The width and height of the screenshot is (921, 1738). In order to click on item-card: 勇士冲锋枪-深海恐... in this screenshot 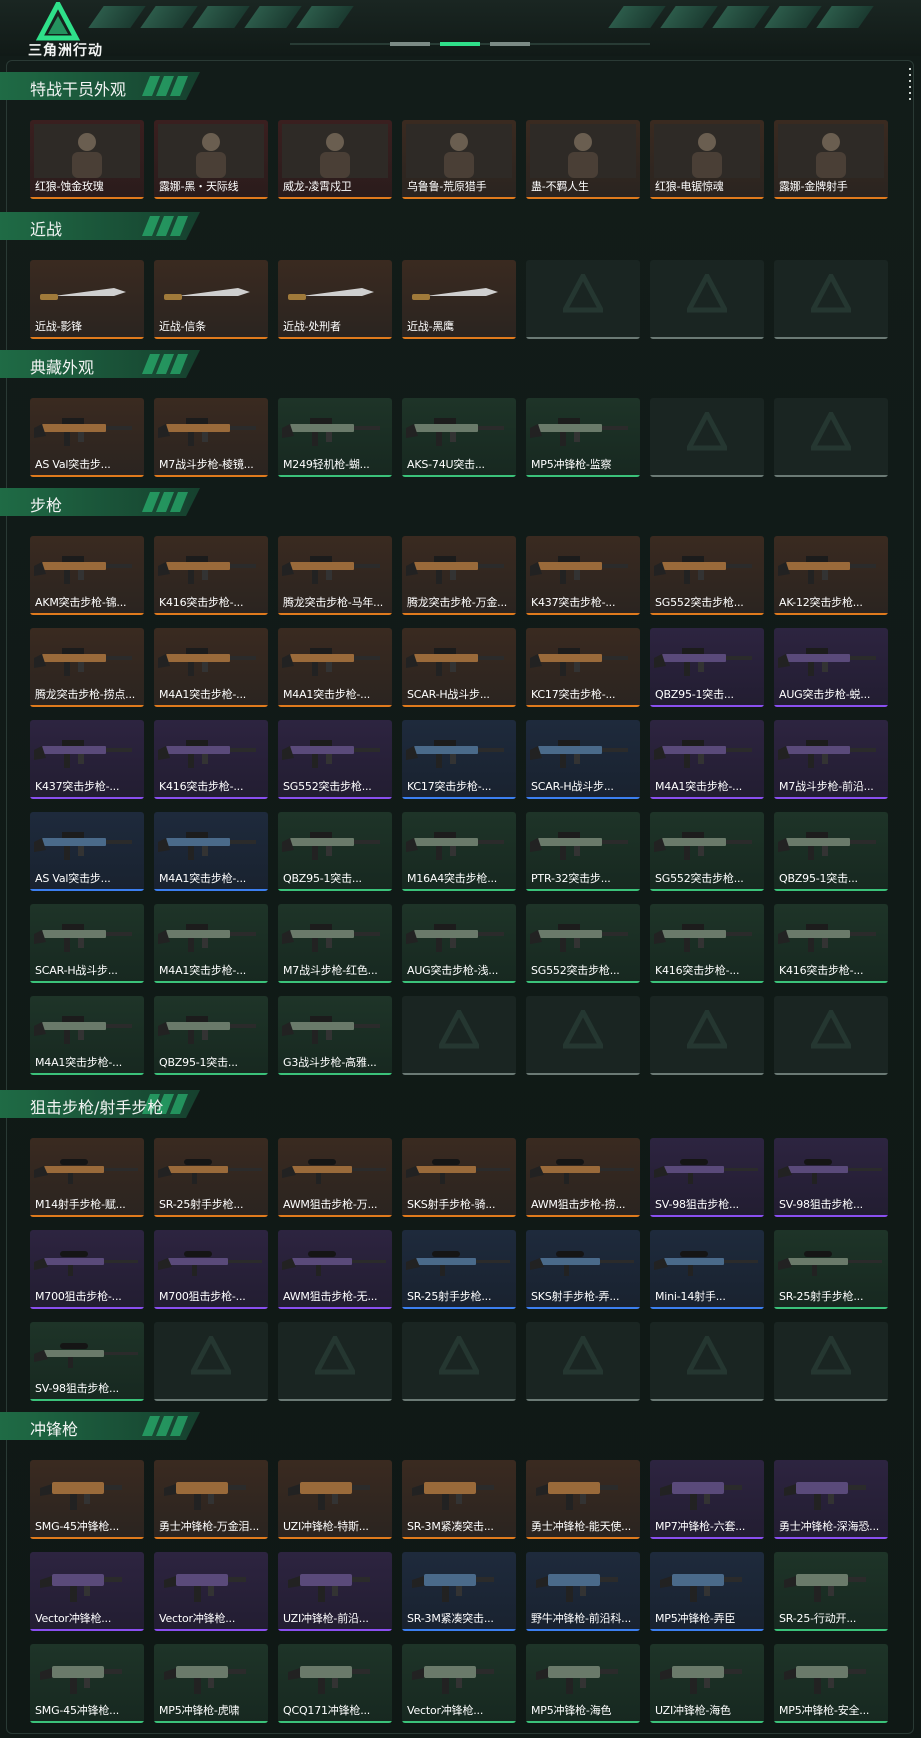, I will do `click(831, 1499)`.